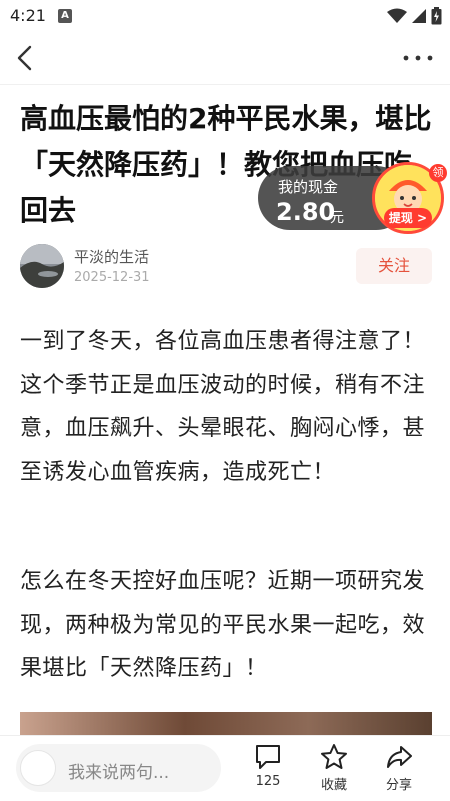  What do you see at coordinates (306, 212) in the screenshot?
I see `cash-amount: 2.80` at bounding box center [306, 212].